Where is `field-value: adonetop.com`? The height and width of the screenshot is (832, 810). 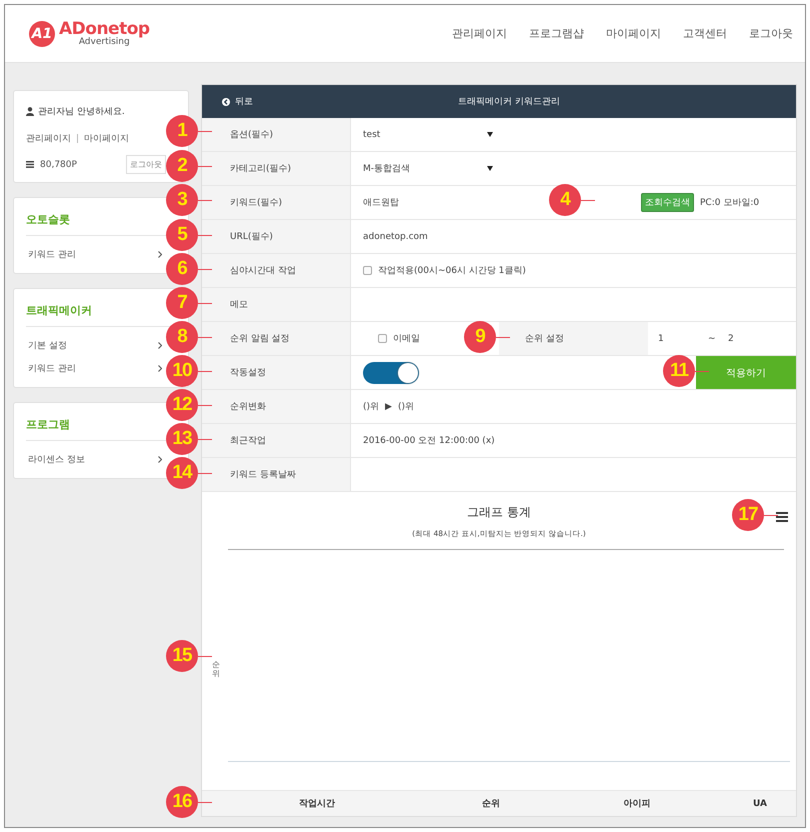
field-value: adonetop.com is located at coordinates (395, 237).